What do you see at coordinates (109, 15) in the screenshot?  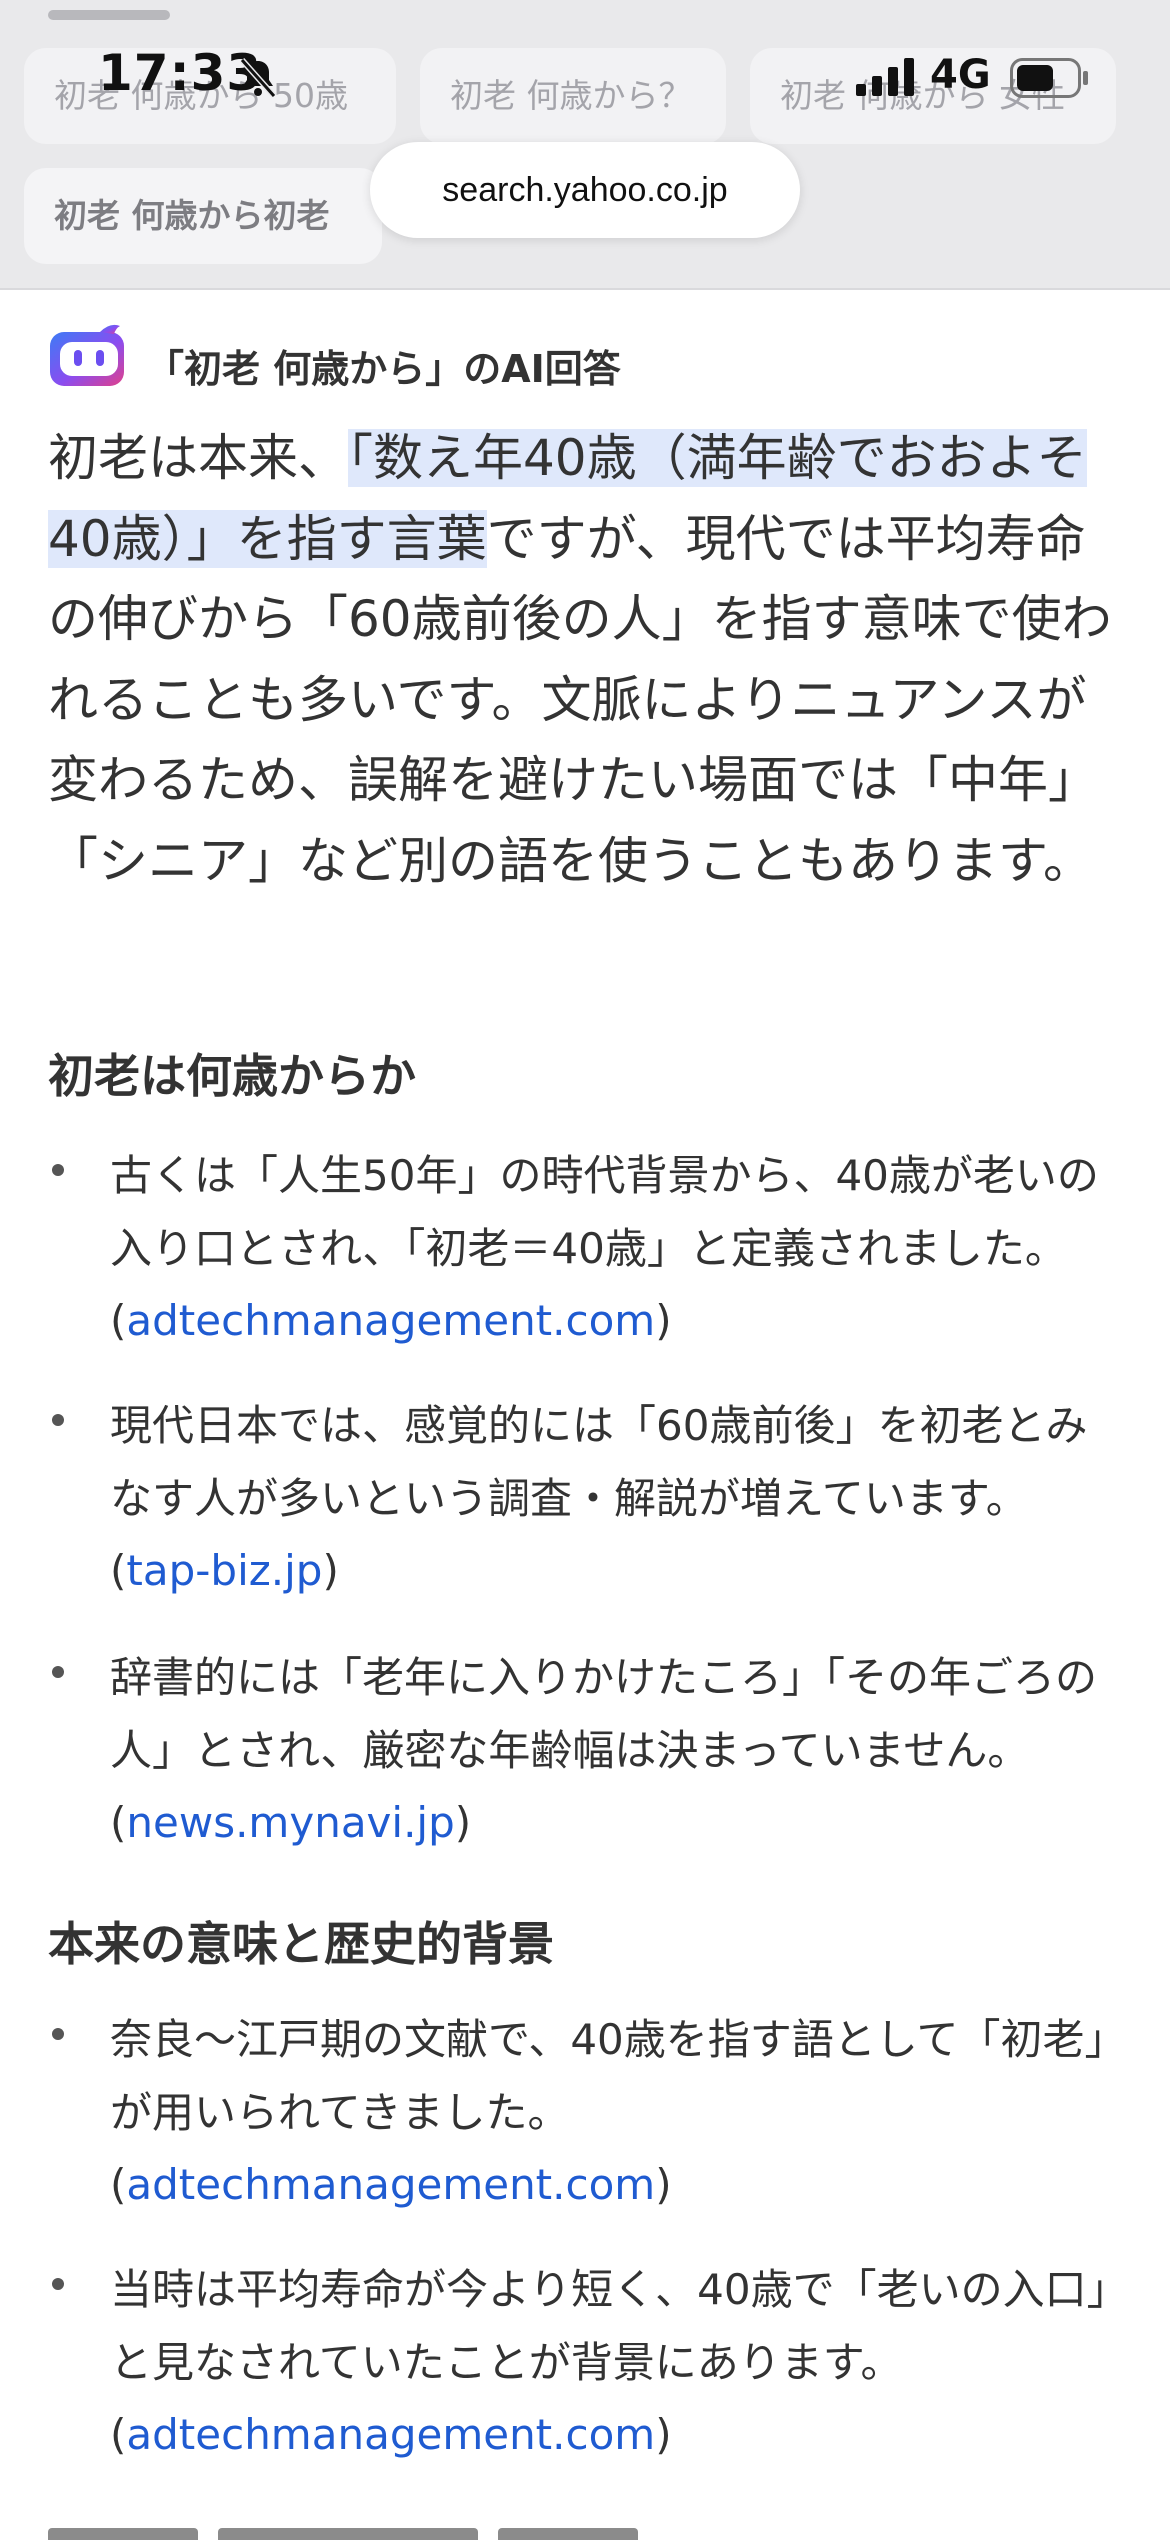 I see `scroll-indicator` at bounding box center [109, 15].